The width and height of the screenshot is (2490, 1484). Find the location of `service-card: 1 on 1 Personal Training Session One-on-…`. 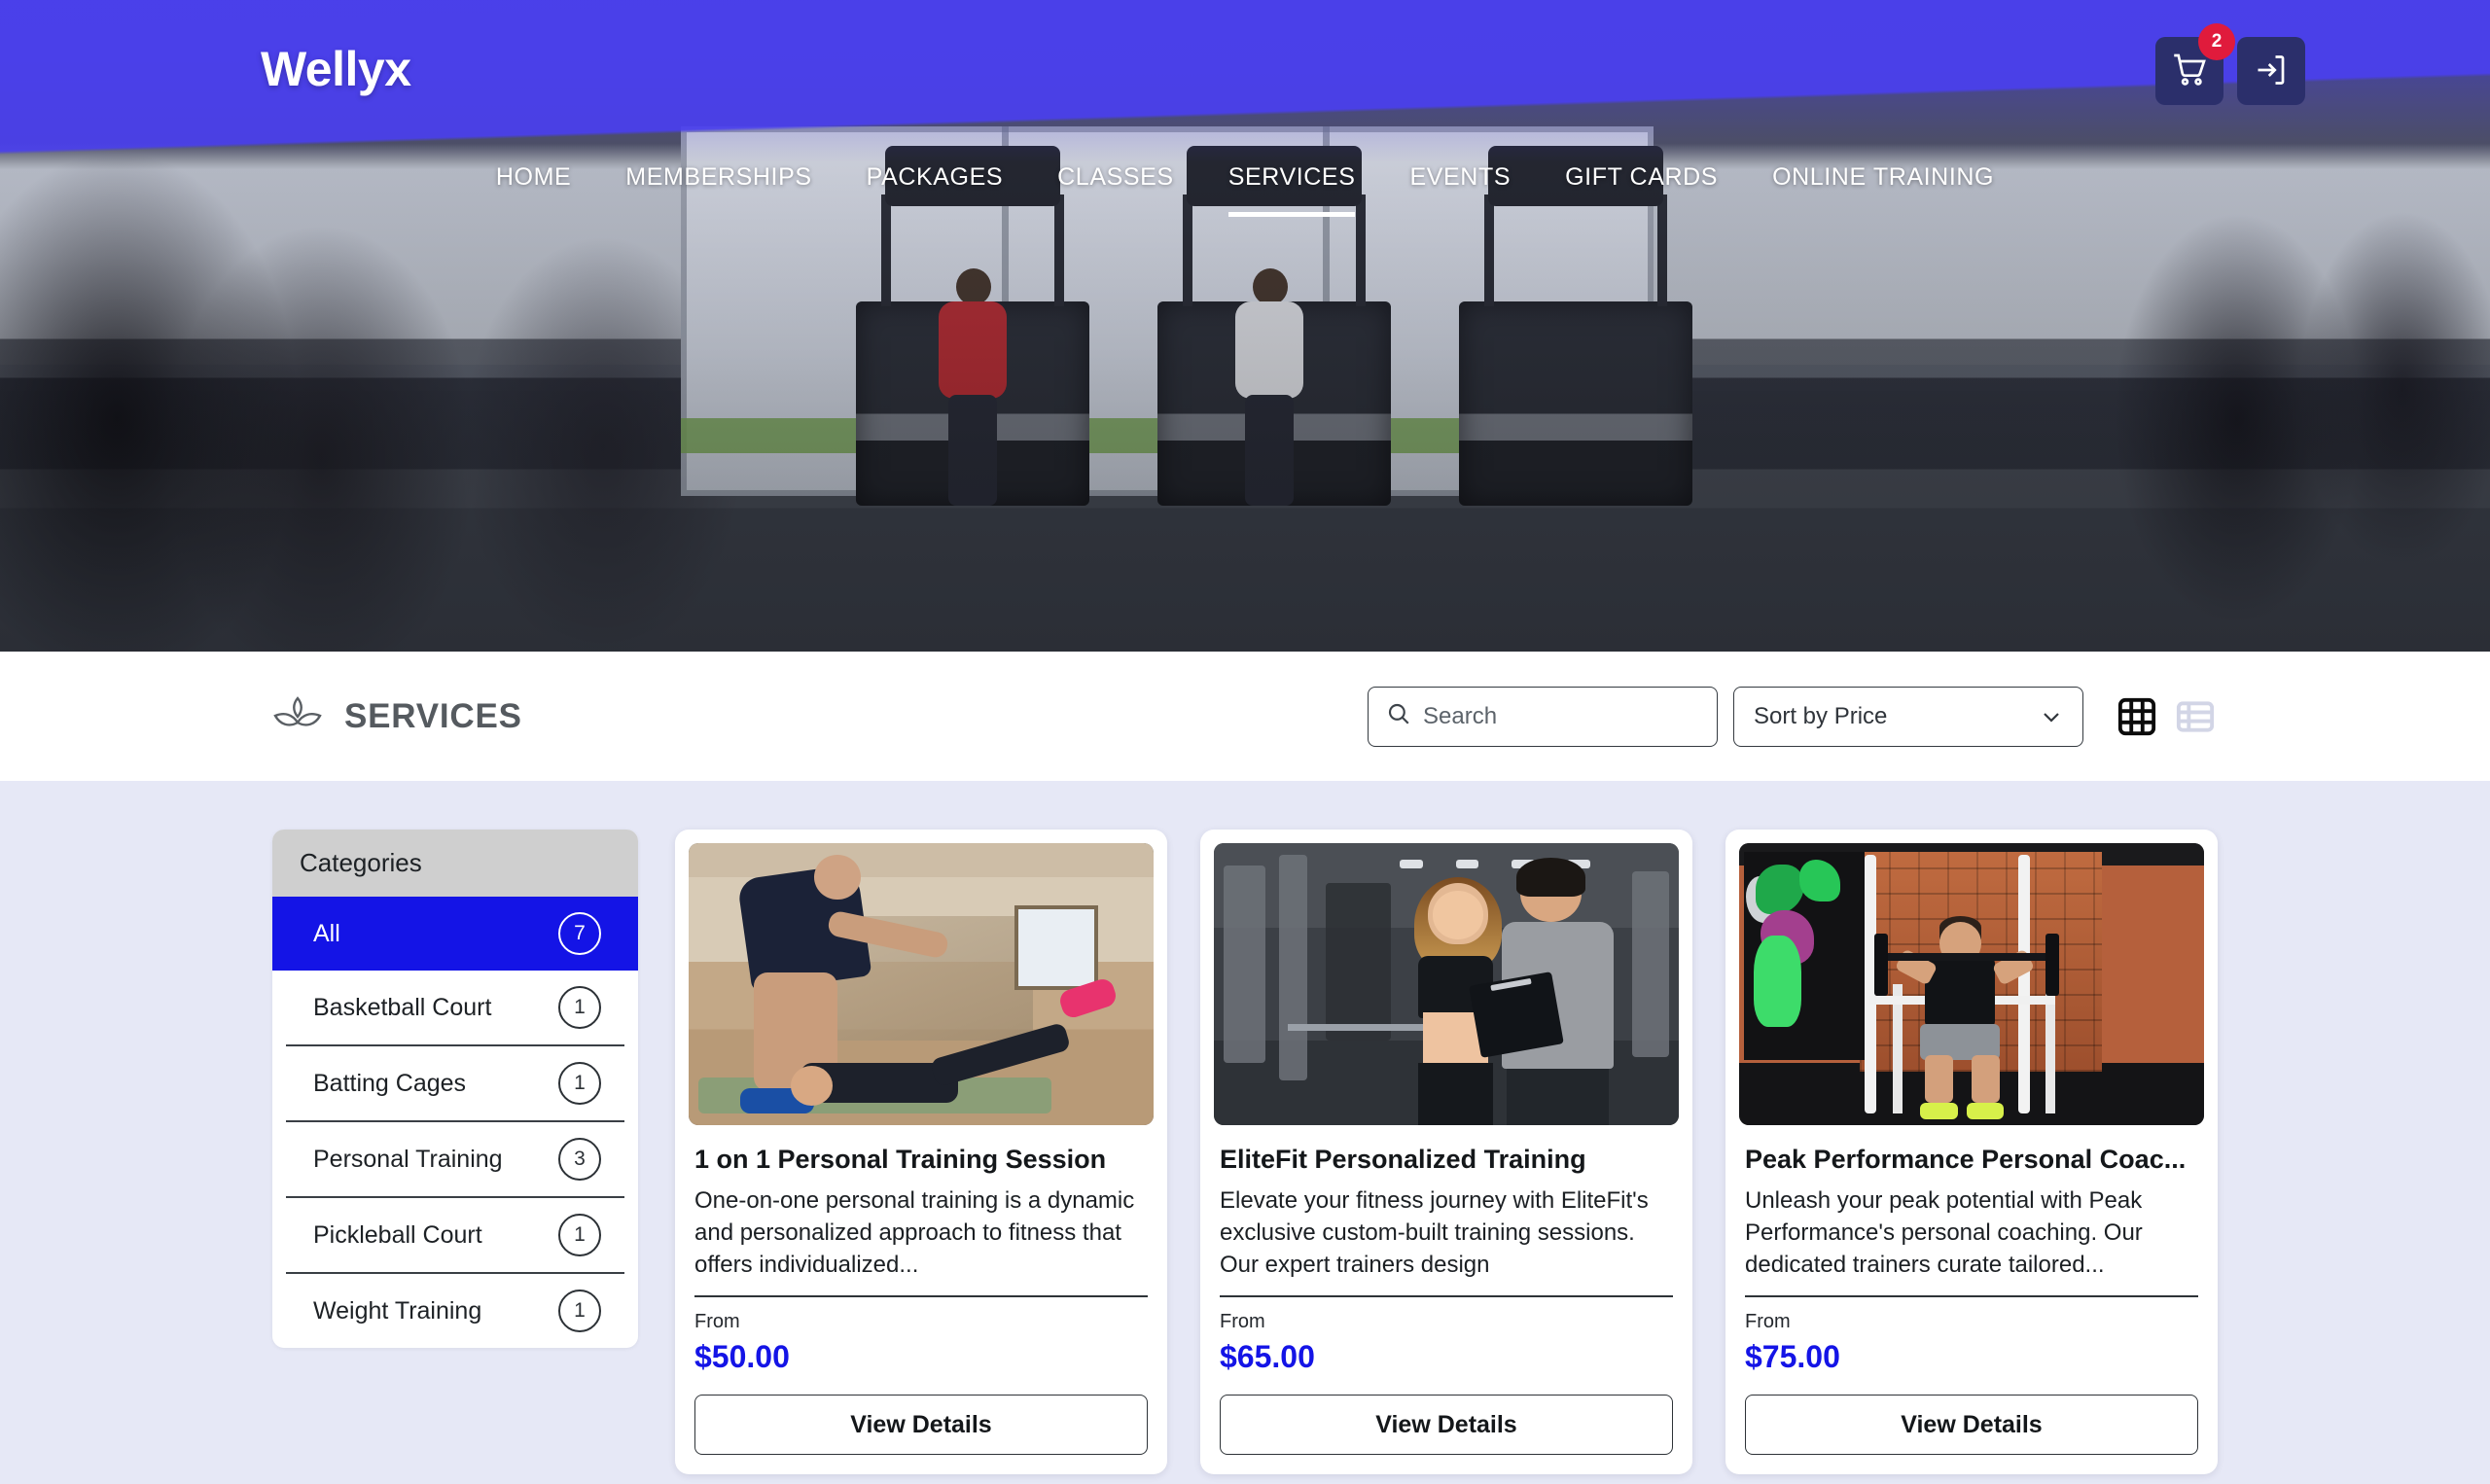

service-card: 1 on 1 Personal Training Session One-on-… is located at coordinates (921, 1152).